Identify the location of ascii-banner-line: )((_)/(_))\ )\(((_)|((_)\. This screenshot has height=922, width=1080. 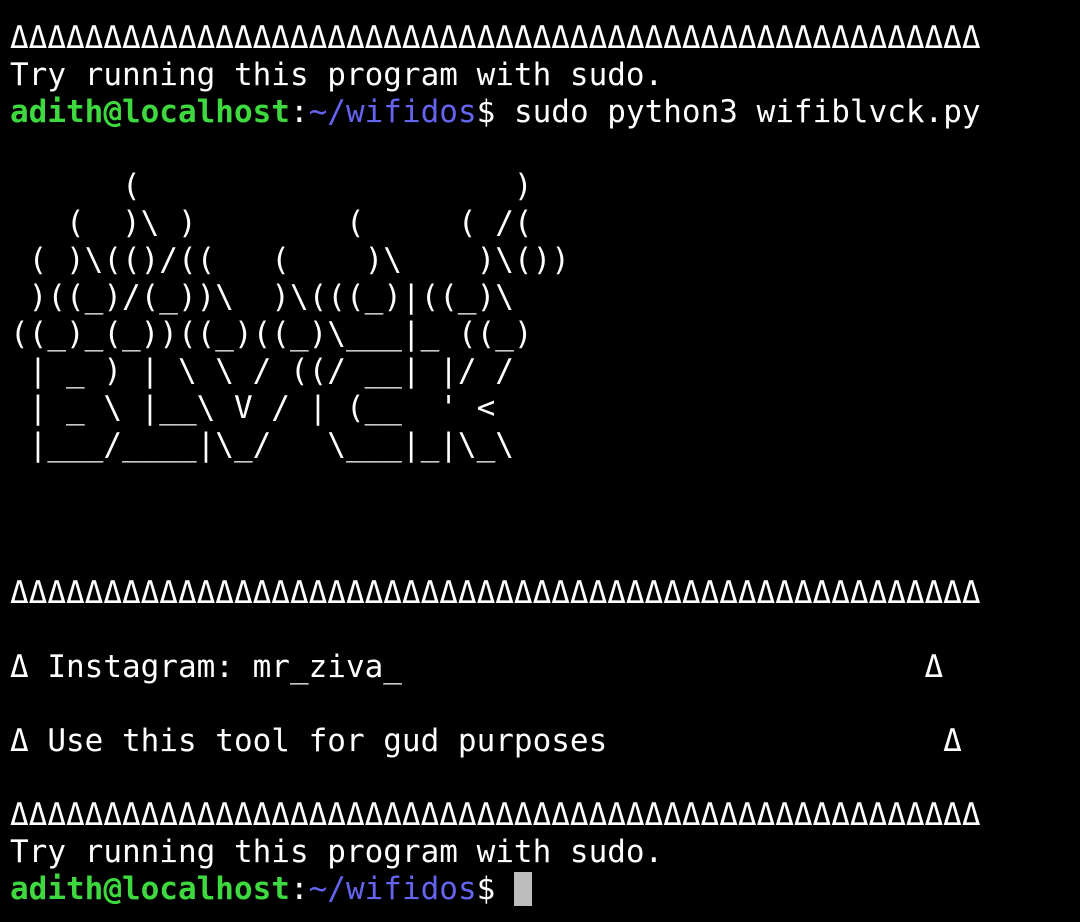
(262, 297).